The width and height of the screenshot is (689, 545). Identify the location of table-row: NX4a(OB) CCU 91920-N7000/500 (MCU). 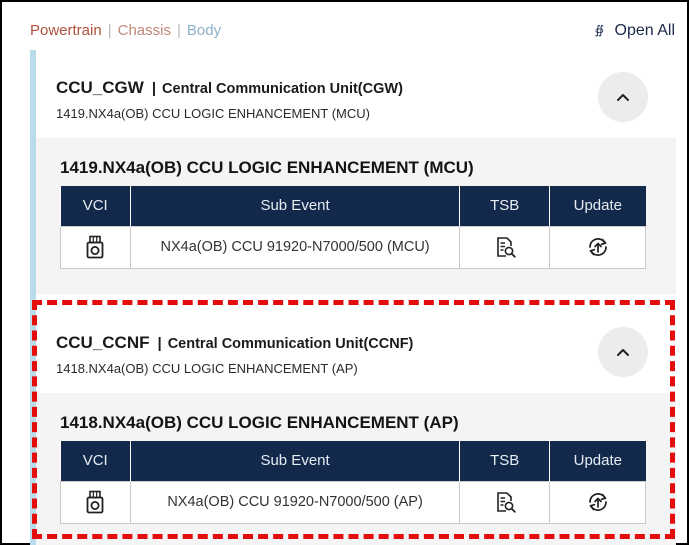
(353, 247).